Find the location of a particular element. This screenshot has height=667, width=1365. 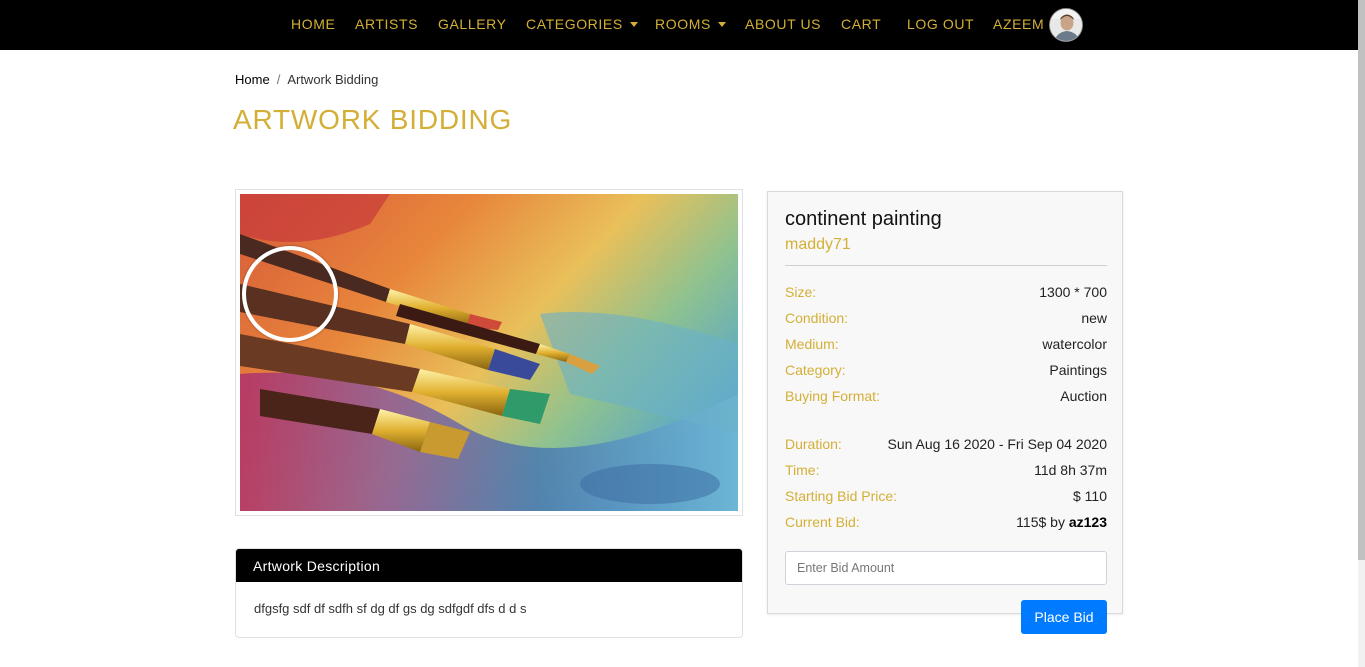

nav-user-name: AZEEM is located at coordinates (1018, 24).